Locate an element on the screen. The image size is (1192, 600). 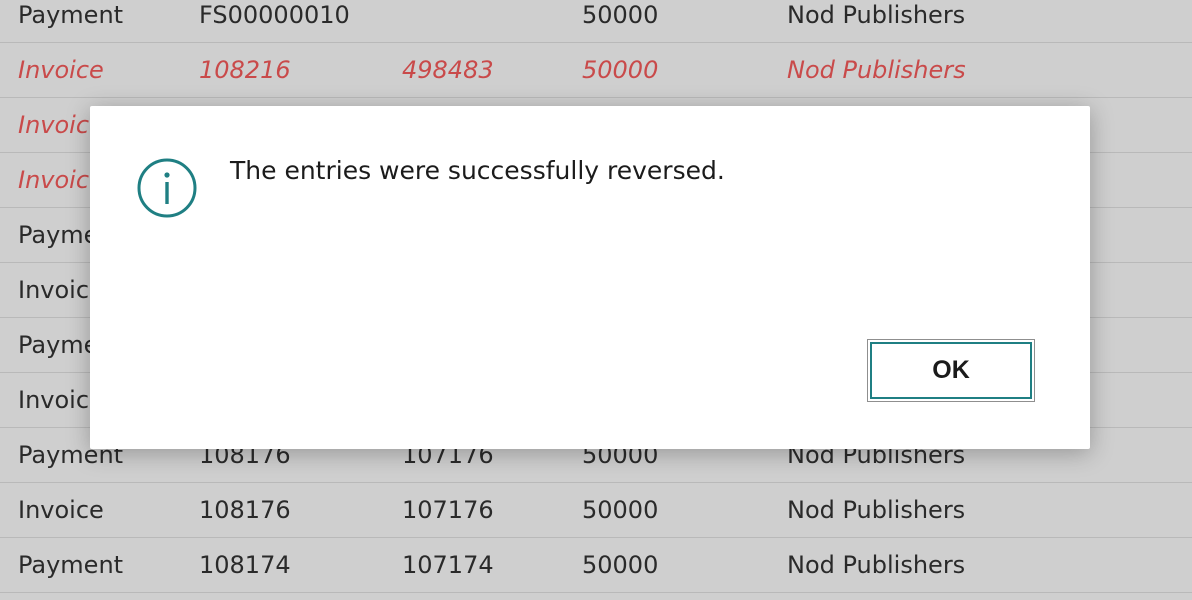
ok-button-label: OK is located at coordinates (951, 370).